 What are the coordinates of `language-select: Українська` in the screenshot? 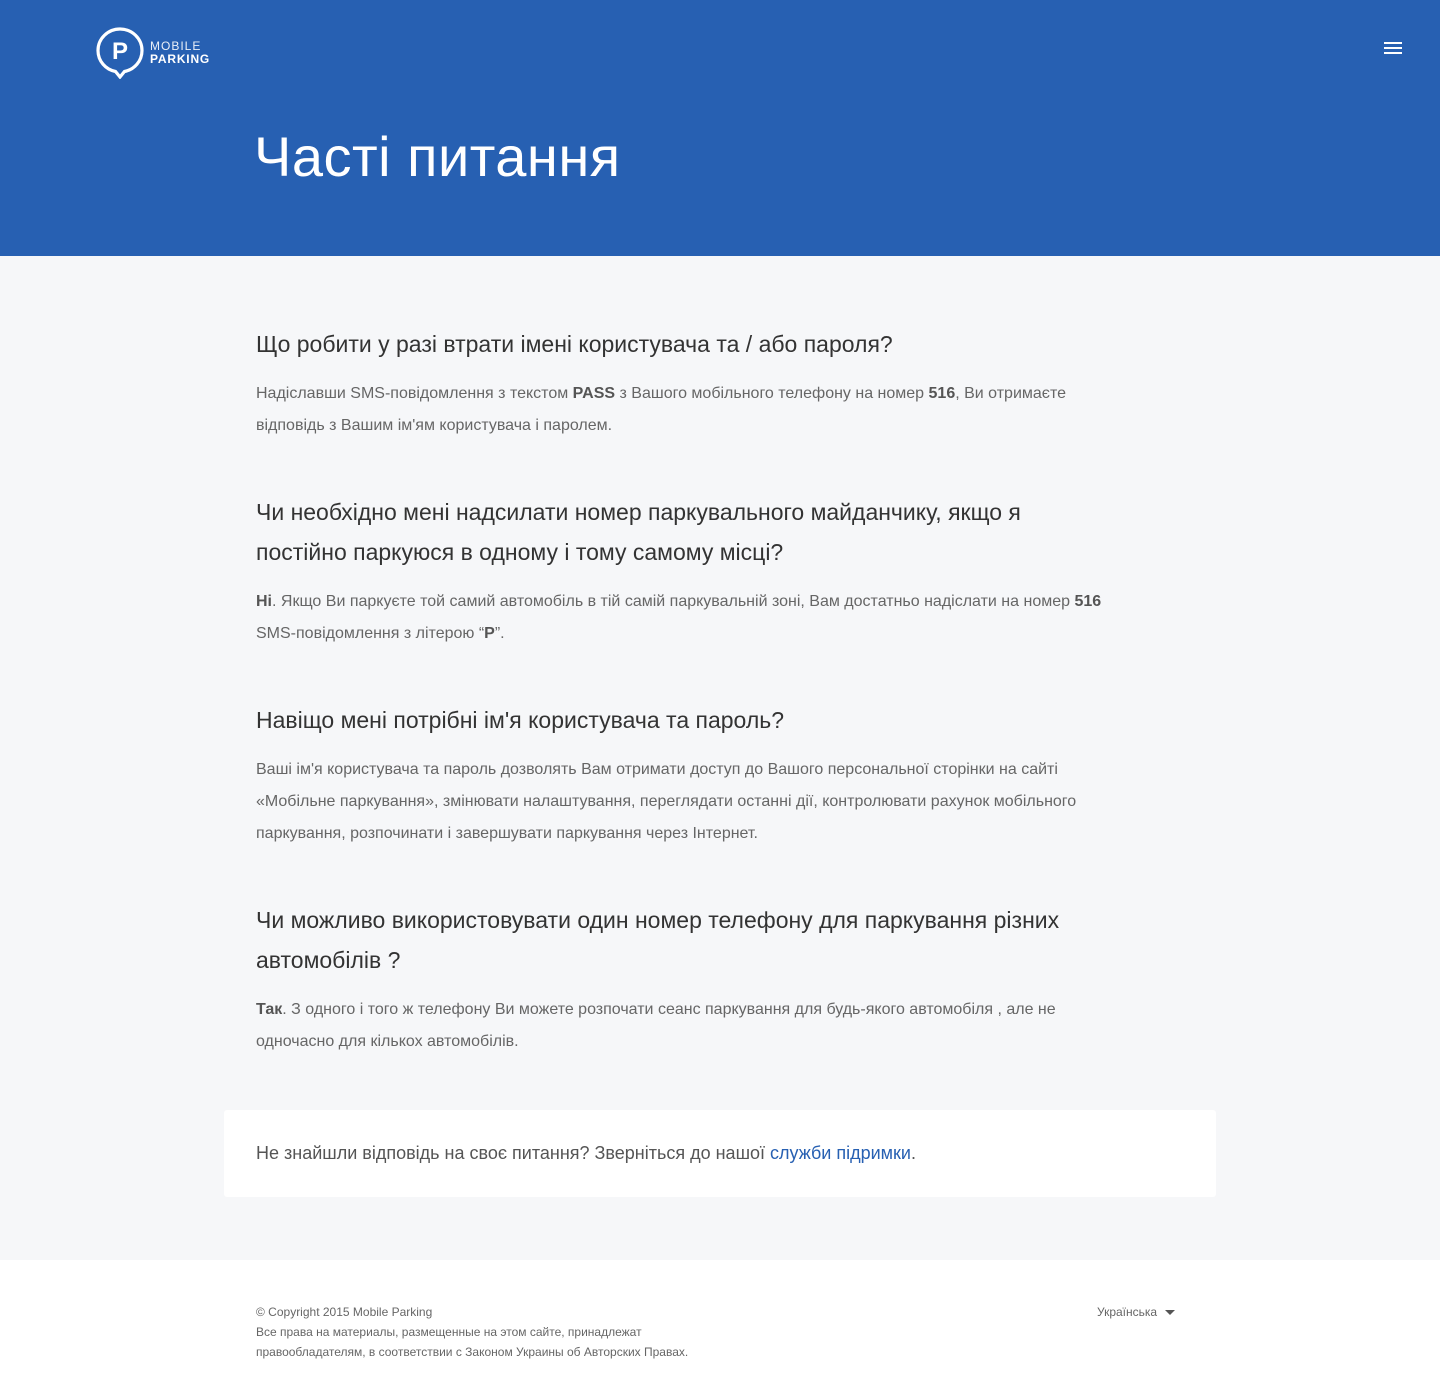 It's located at (1136, 1312).